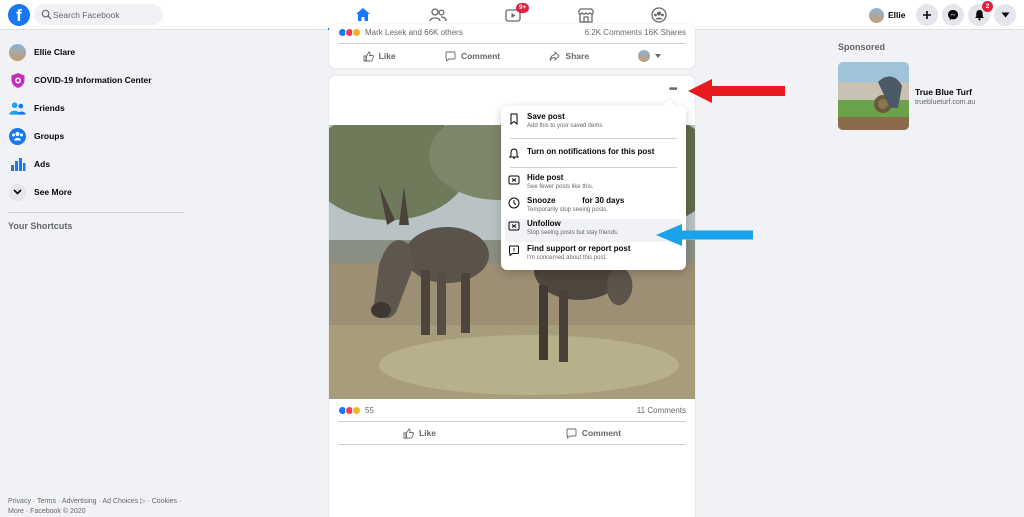 The height and width of the screenshot is (517, 1024). I want to click on menu-item-title: Unfollow, so click(544, 223).